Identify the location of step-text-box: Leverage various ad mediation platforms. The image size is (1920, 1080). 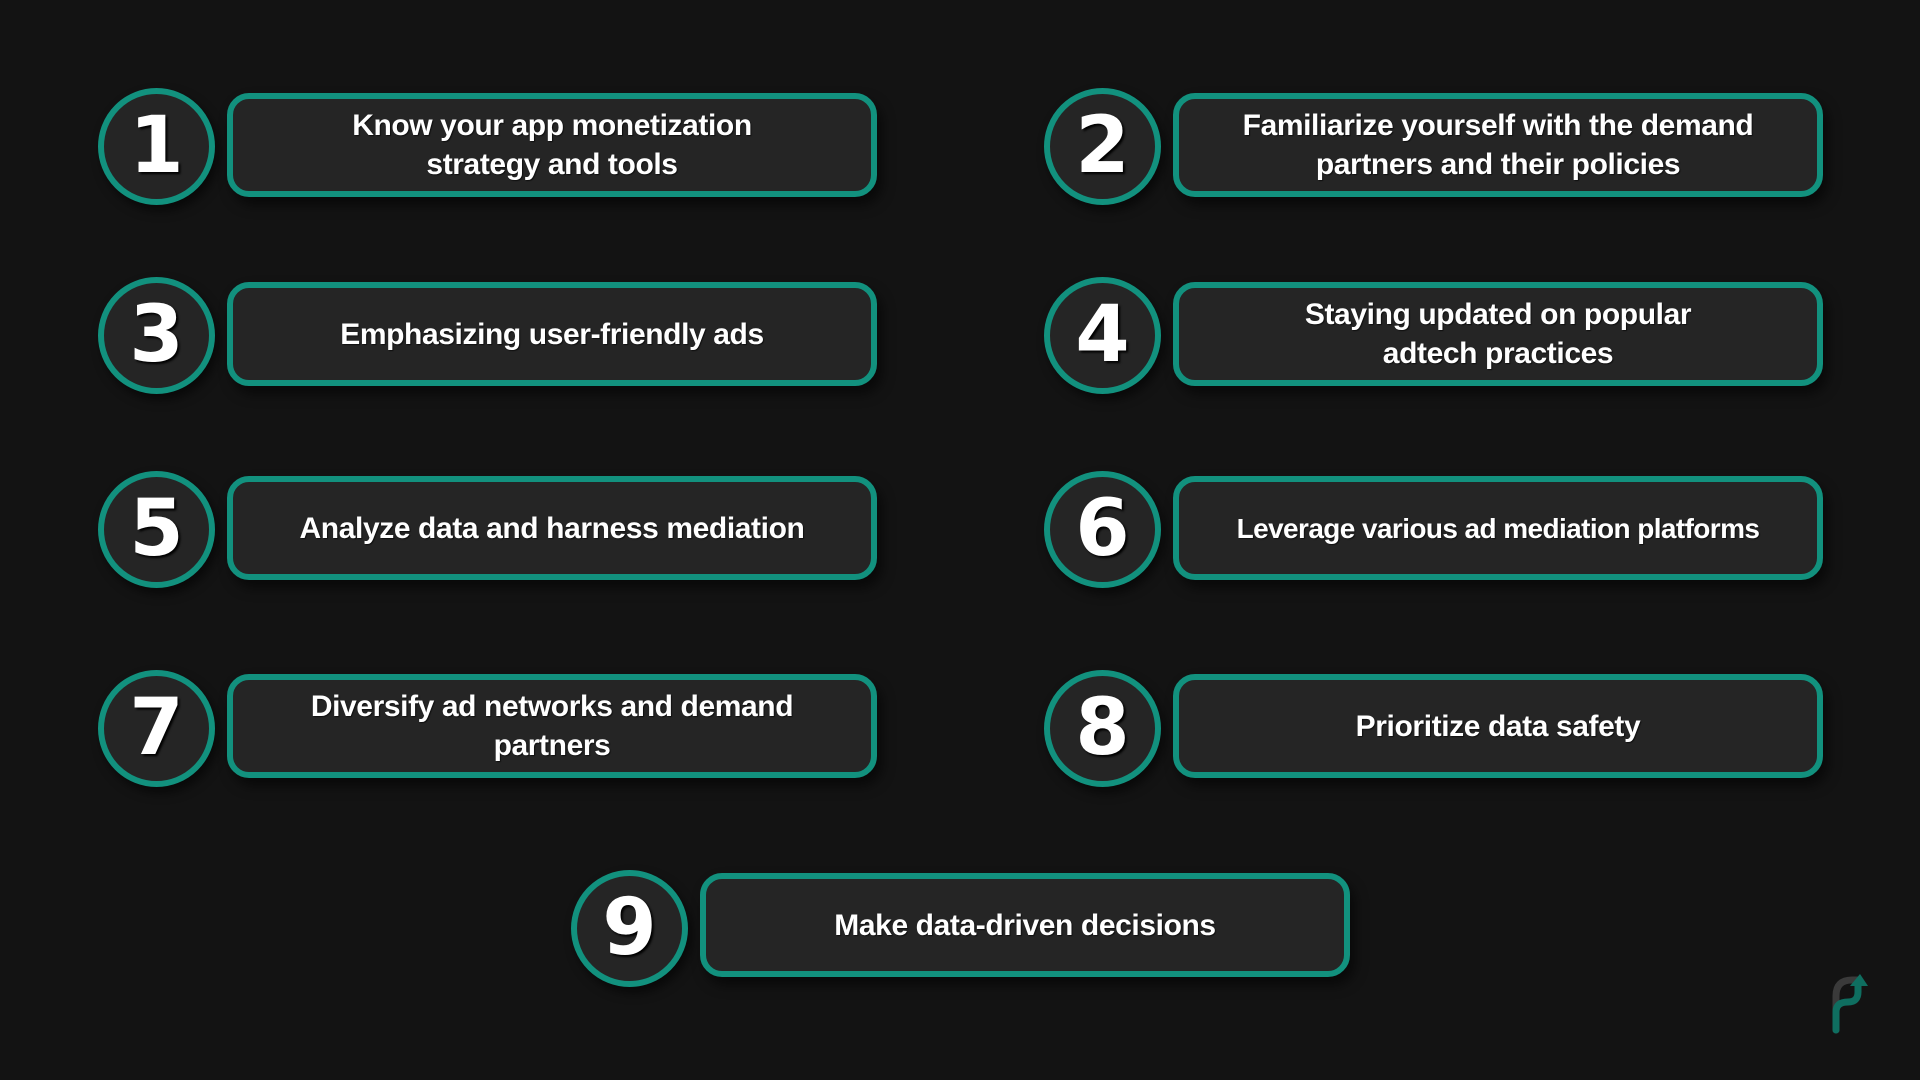
(1498, 528).